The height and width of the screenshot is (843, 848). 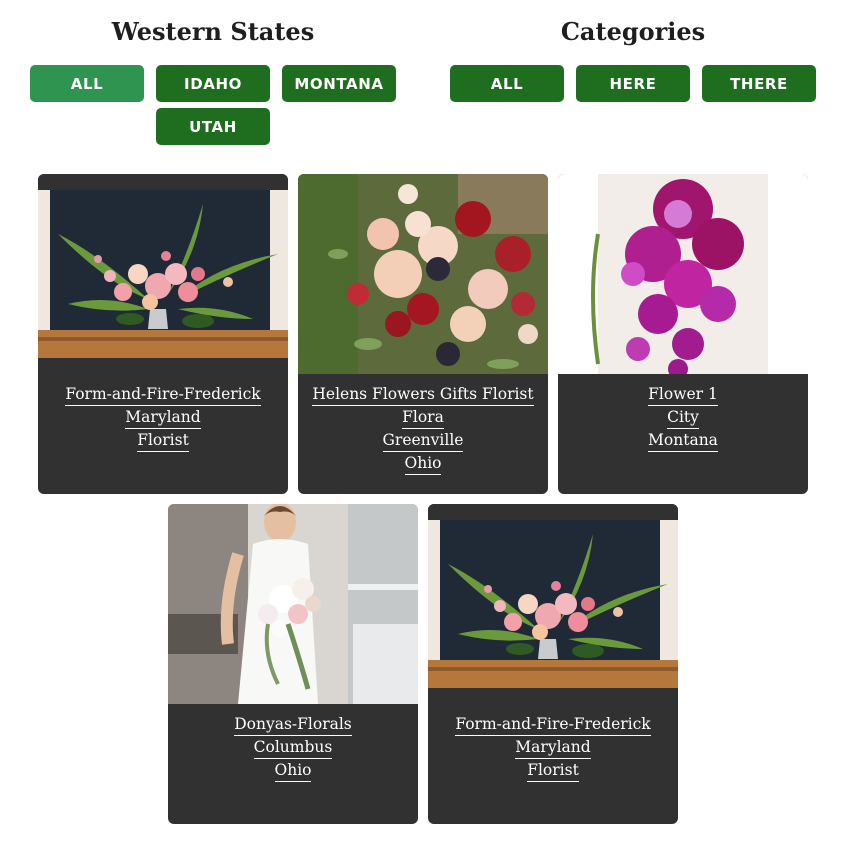 What do you see at coordinates (213, 83) in the screenshot?
I see `state-filter-idaho-button: IDAHO` at bounding box center [213, 83].